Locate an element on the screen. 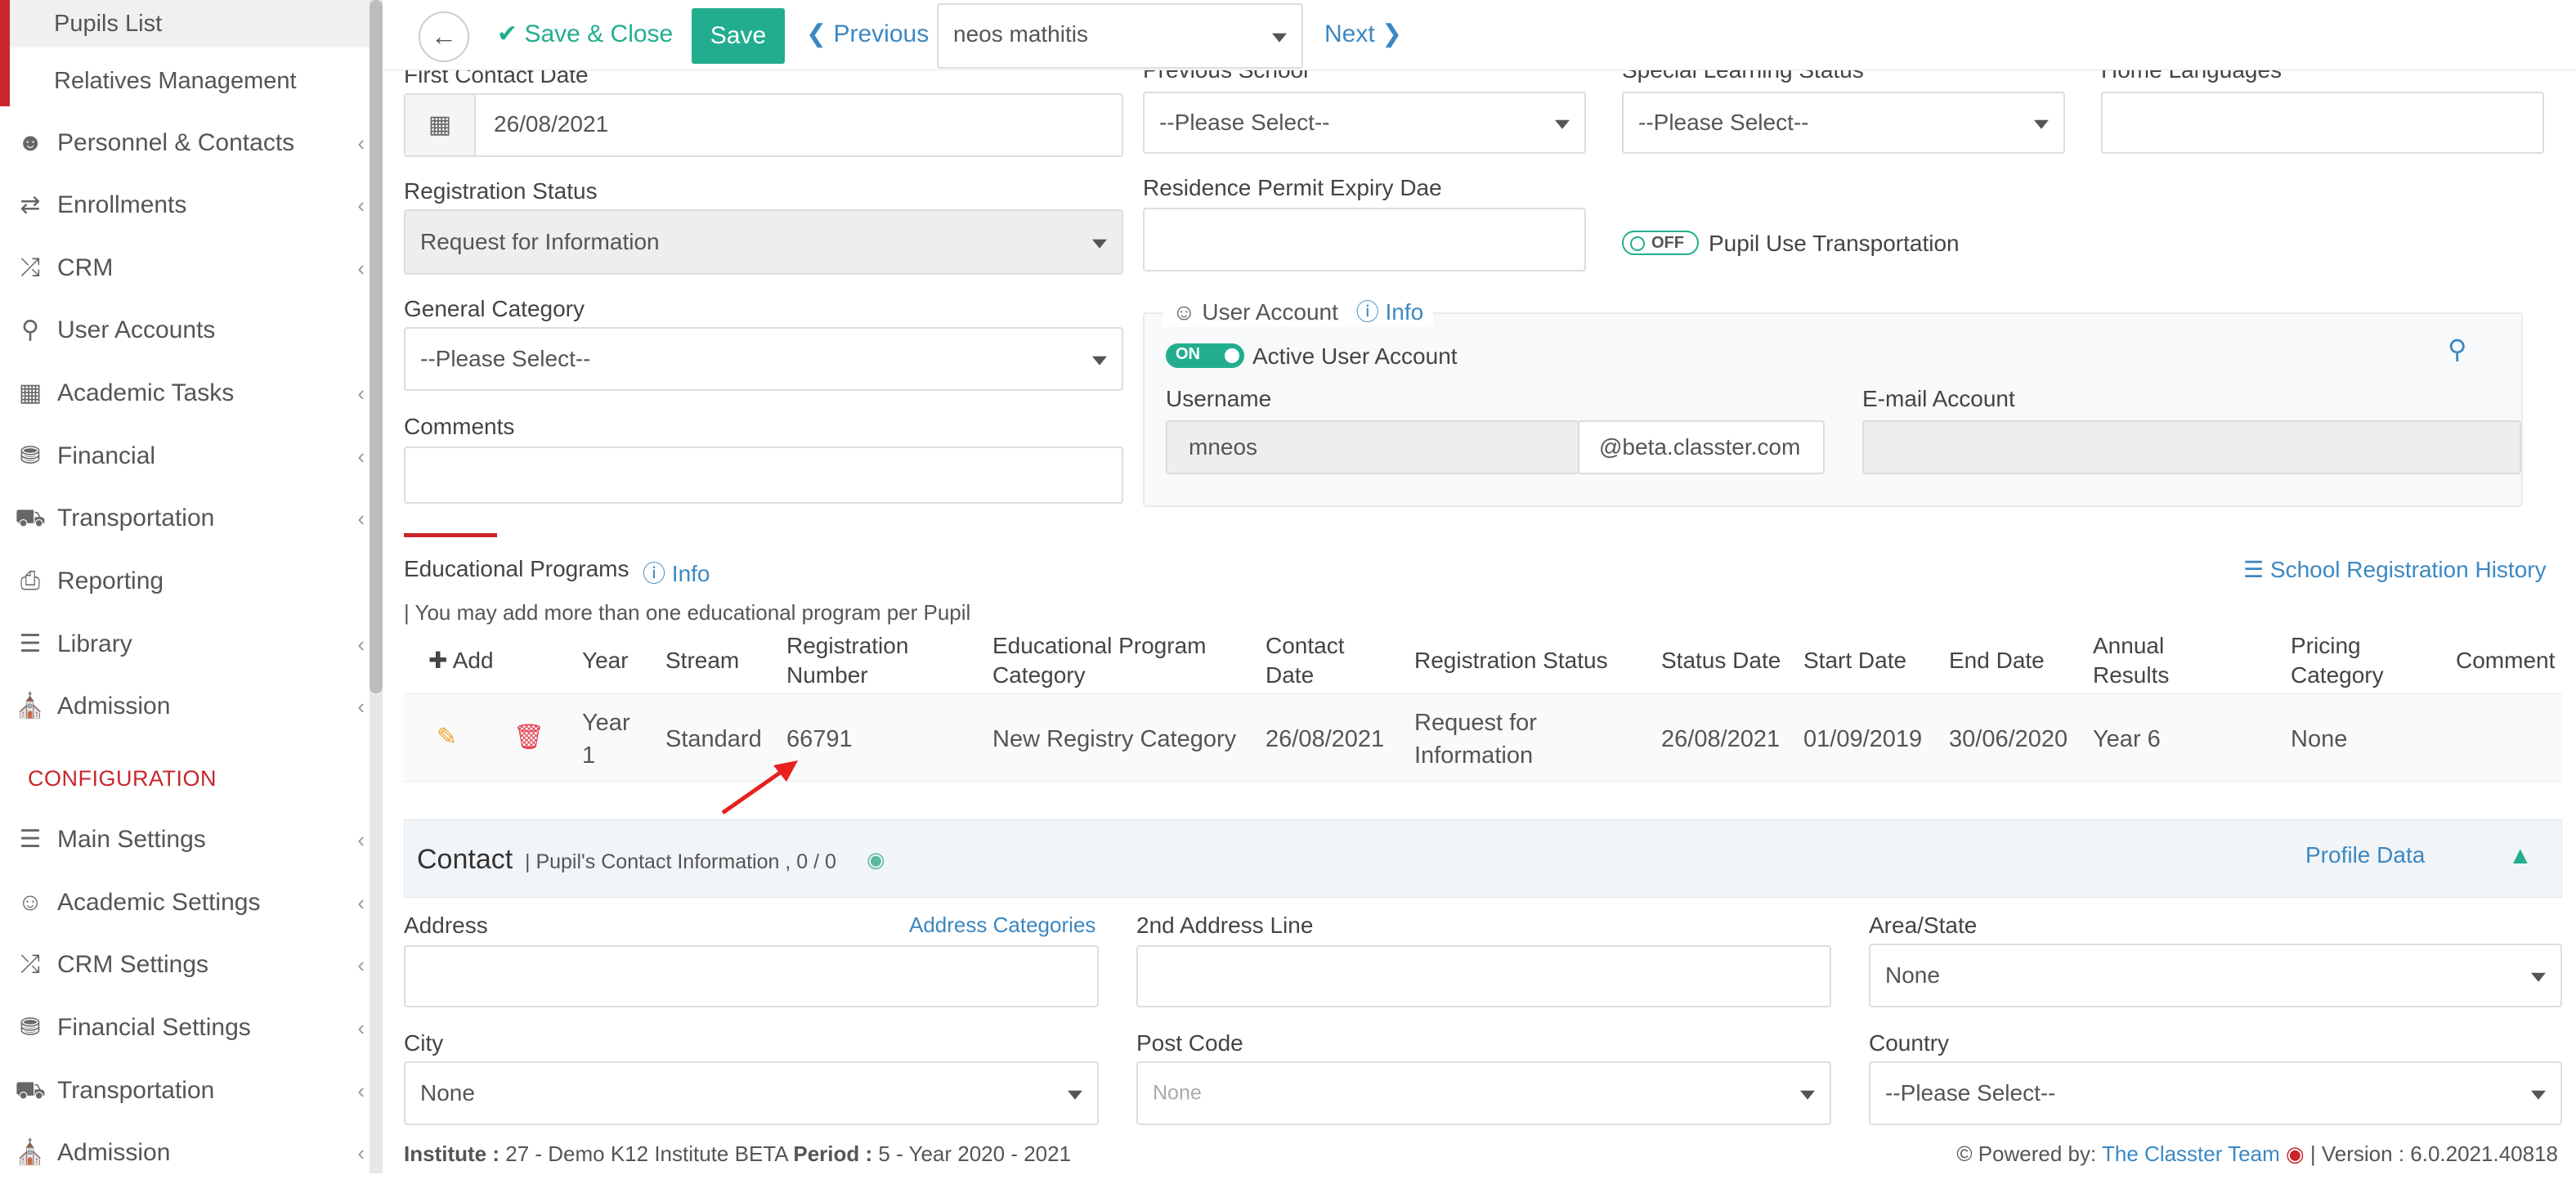  comments-label: Comments is located at coordinates (460, 427).